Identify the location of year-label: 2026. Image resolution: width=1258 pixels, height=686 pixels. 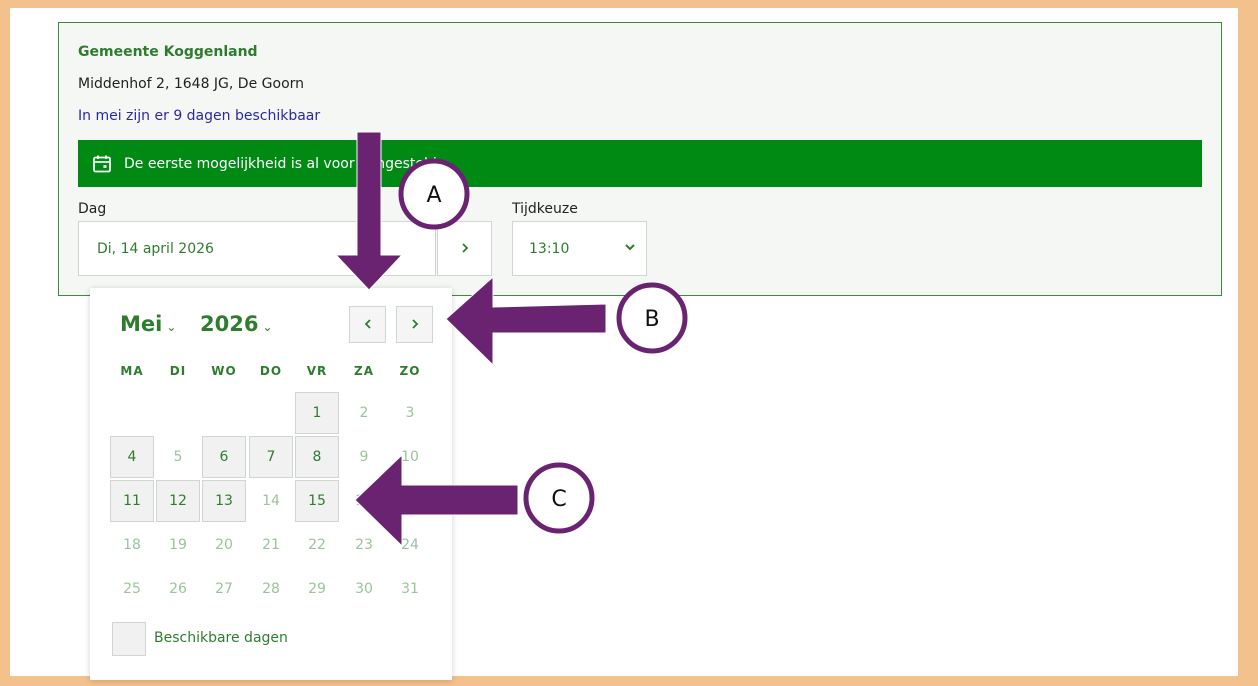
(229, 324).